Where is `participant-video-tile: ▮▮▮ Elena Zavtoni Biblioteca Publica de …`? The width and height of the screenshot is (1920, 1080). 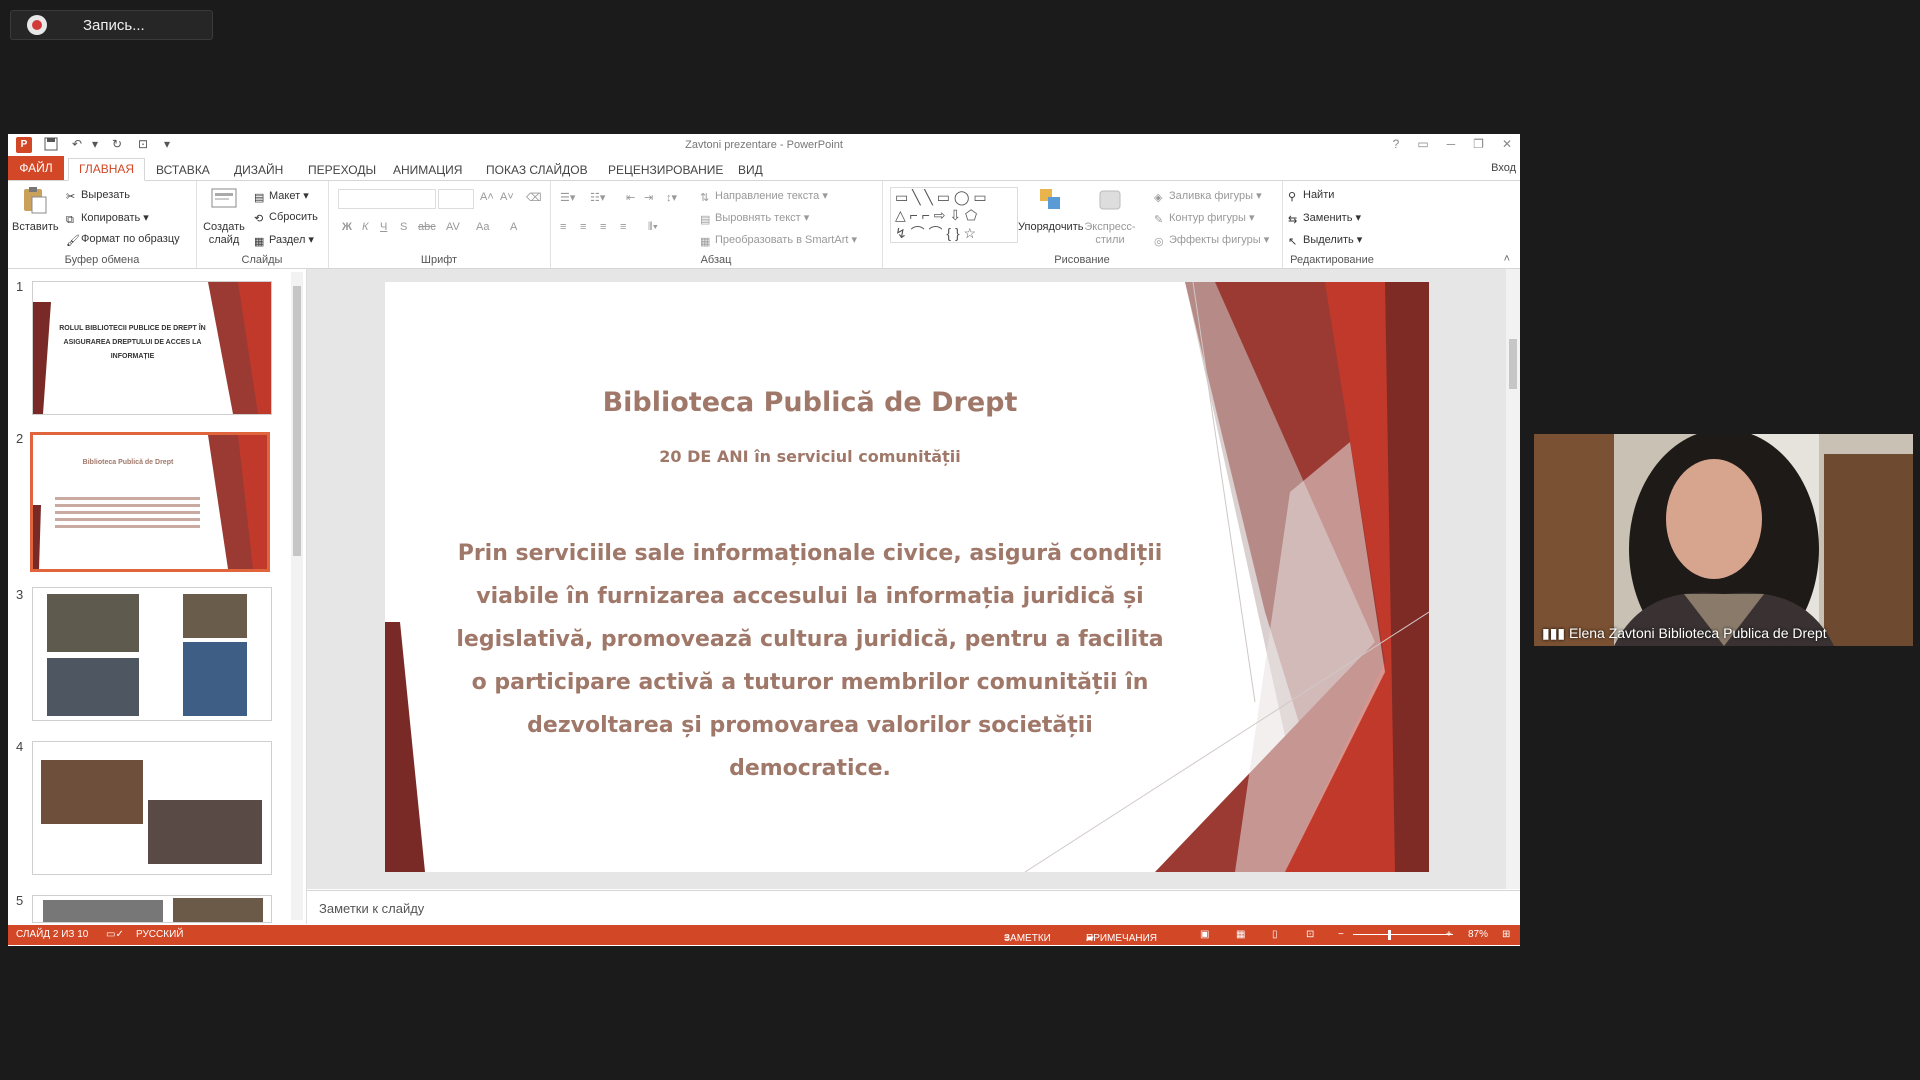 participant-video-tile: ▮▮▮ Elena Zavtoni Biblioteca Publica de … is located at coordinates (1723, 540).